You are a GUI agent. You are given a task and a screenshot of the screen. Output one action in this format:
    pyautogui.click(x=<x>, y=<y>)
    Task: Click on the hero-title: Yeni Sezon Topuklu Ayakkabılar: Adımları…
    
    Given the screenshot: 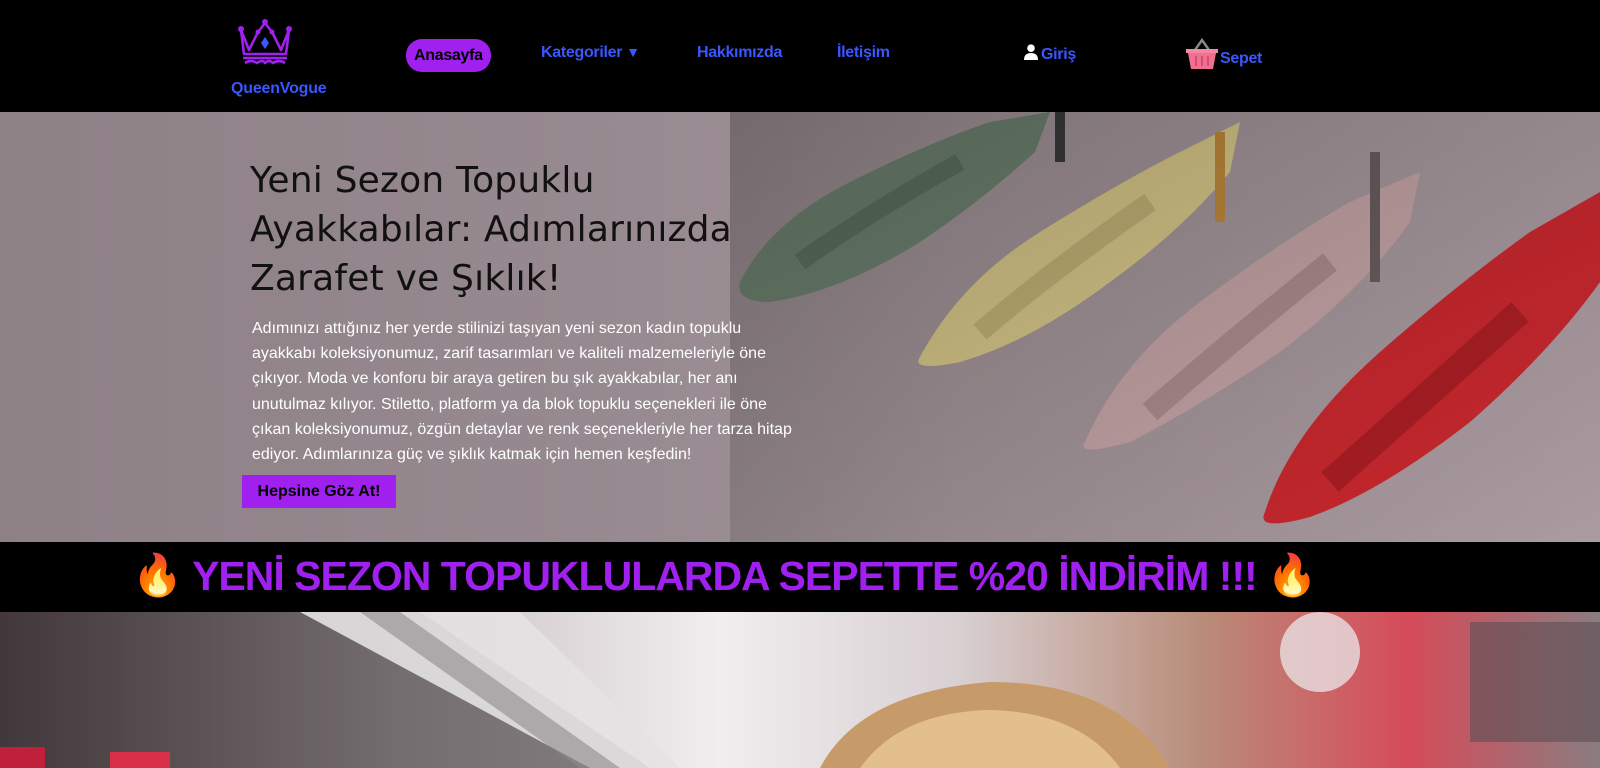 What is the action you would take?
    pyautogui.click(x=491, y=229)
    